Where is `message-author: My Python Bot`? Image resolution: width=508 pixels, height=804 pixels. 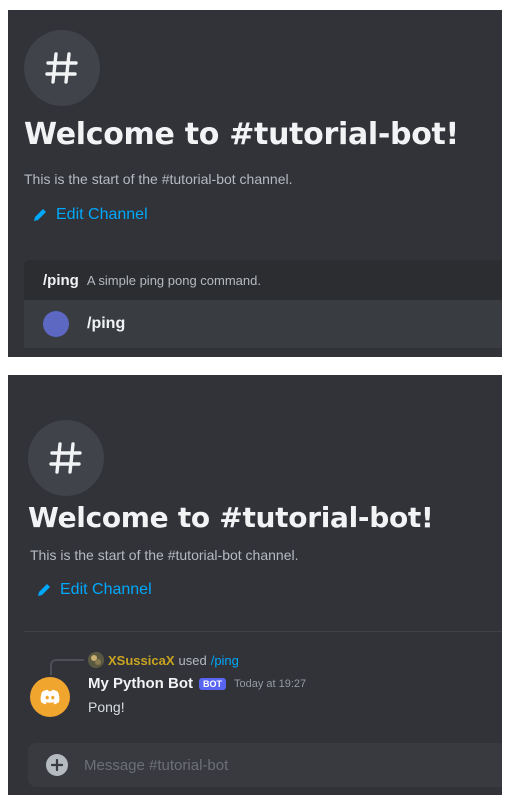 message-author: My Python Bot is located at coordinates (140, 683).